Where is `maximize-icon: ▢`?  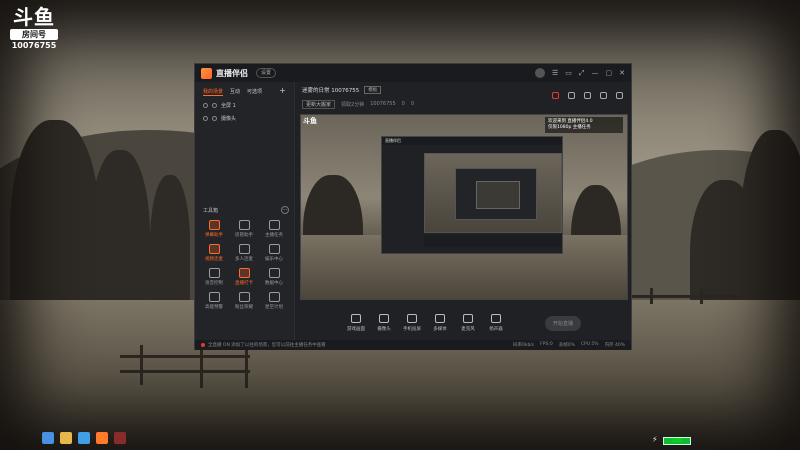
maximize-icon: ▢ is located at coordinates (609, 73).